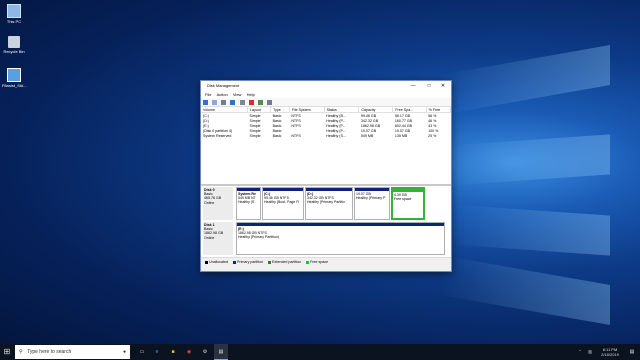  Describe the element at coordinates (205, 352) in the screenshot. I see `settings-icon: ⚙` at that location.